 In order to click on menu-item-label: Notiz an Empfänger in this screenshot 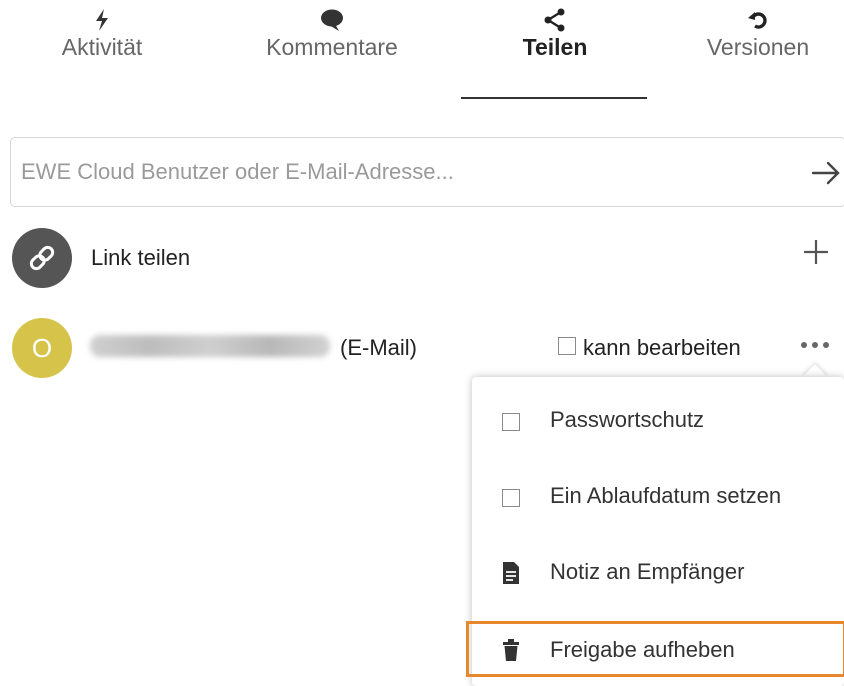, I will do `click(647, 571)`.